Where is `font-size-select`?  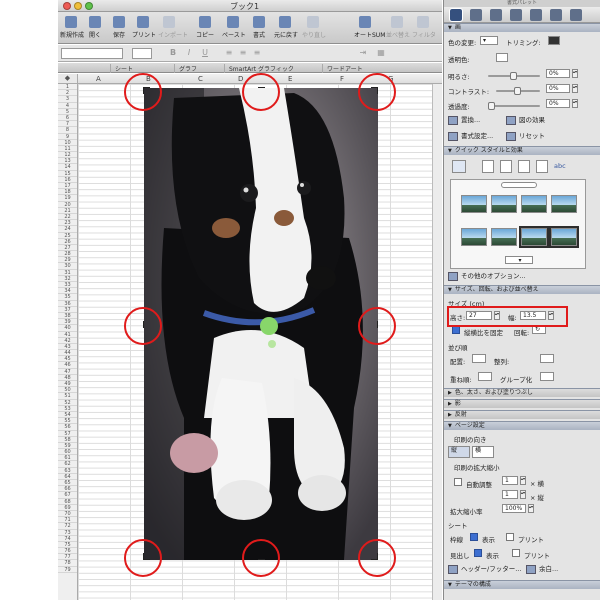 font-size-select is located at coordinates (142, 53).